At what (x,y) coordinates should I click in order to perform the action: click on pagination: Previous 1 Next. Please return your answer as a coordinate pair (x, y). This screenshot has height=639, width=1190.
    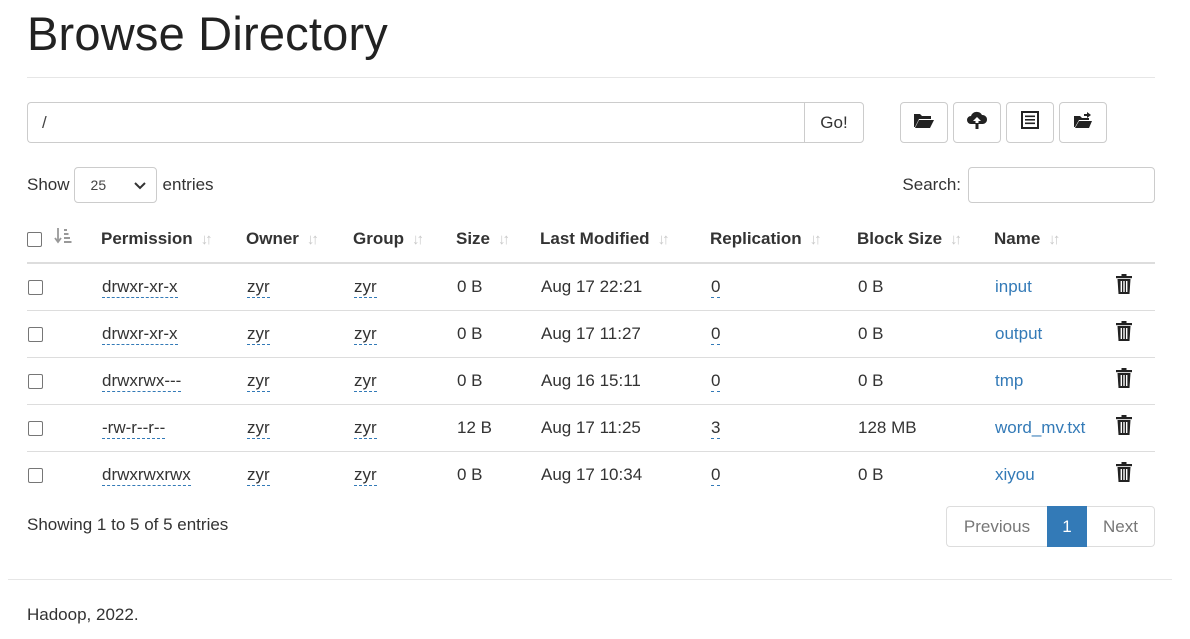
    Looking at the image, I should click on (1050, 526).